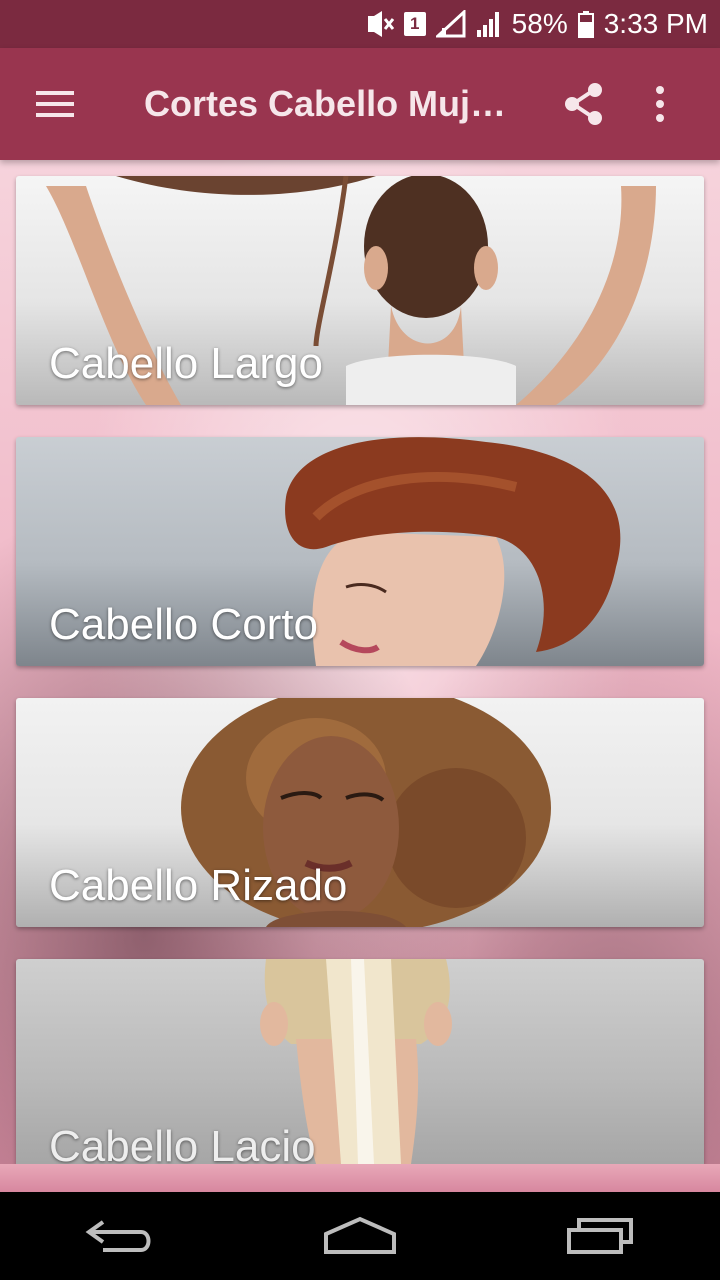 The image size is (720, 1280). I want to click on hamburger-menu-icon, so click(55, 104).